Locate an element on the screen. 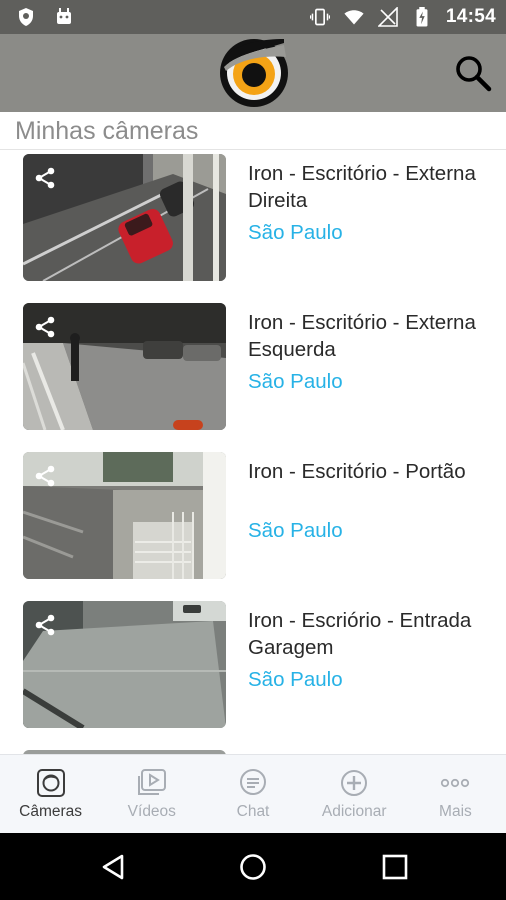 This screenshot has width=506, height=900. nav-label: Adicionar is located at coordinates (354, 811).